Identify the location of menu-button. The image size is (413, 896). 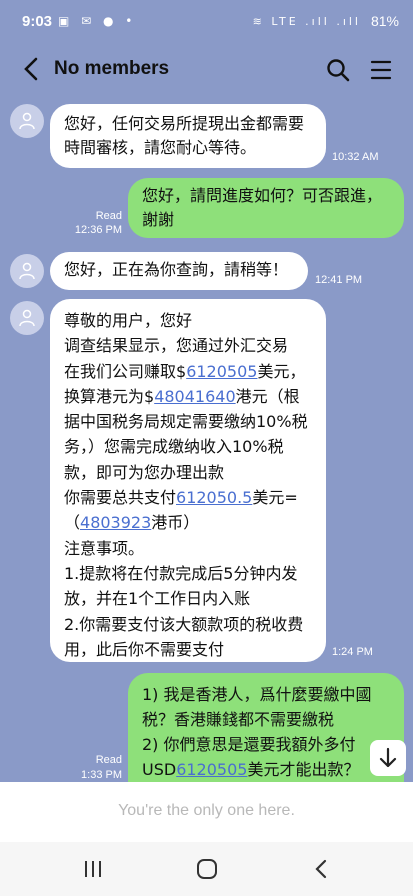
(381, 70).